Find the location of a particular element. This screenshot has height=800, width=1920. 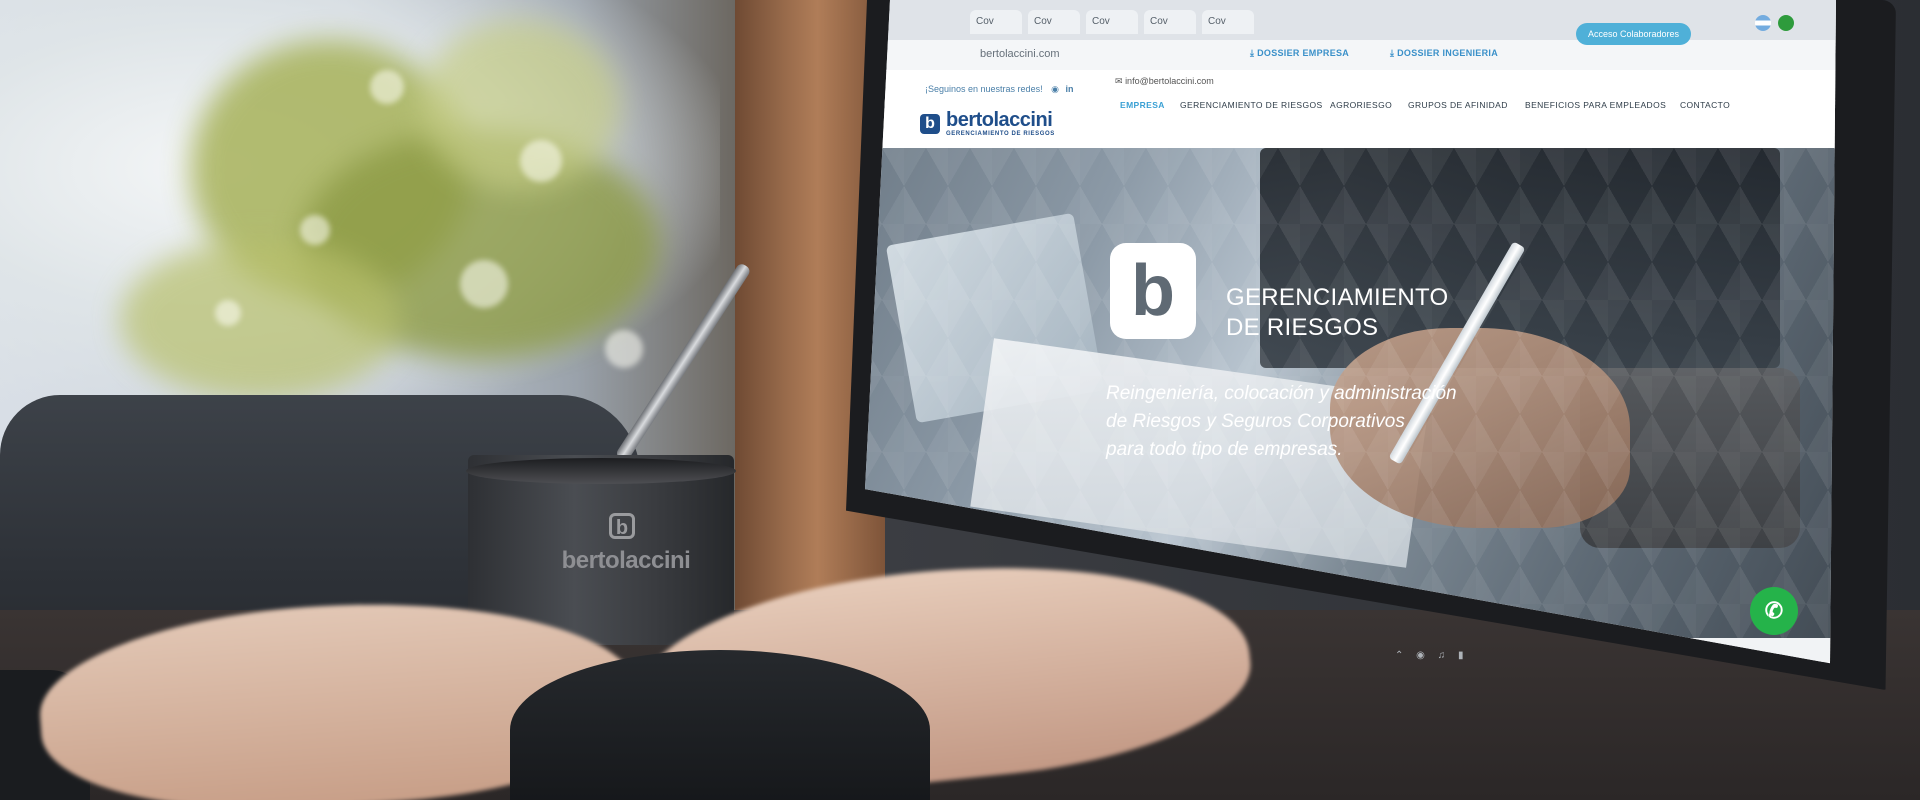

right-sleeve is located at coordinates (720, 725).